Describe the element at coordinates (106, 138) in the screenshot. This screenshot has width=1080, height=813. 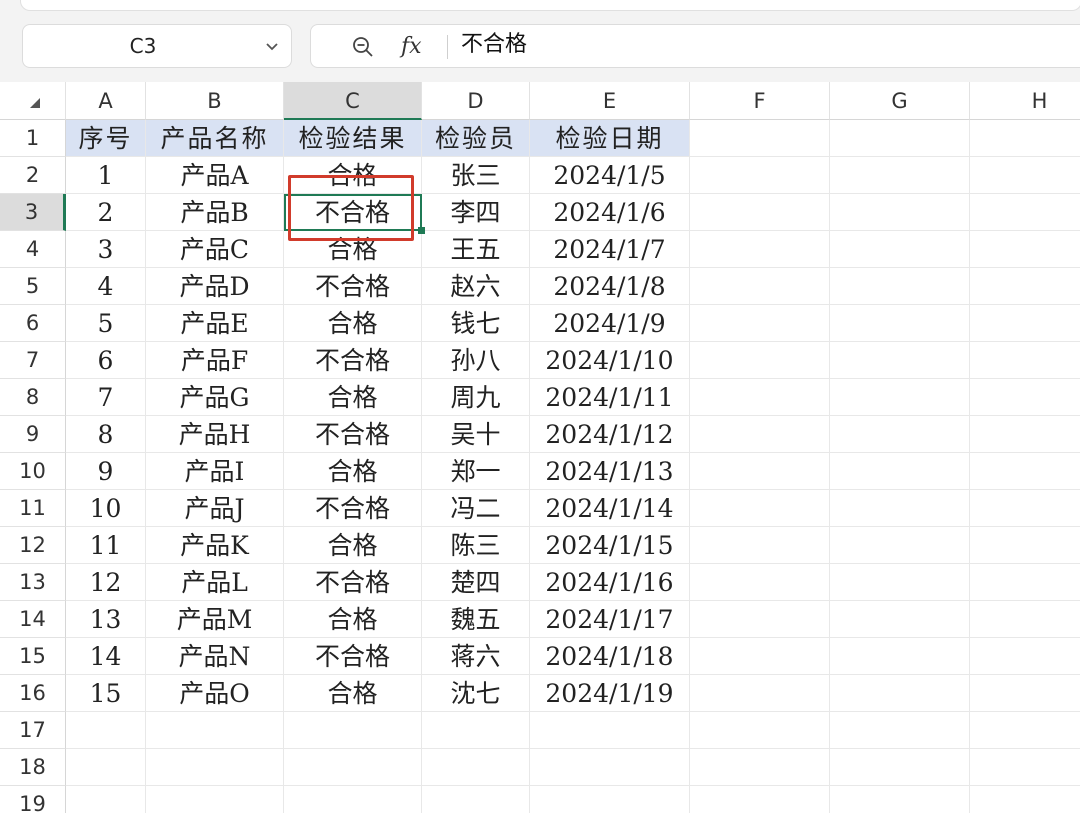
I see `table-header-cell: 序号` at that location.